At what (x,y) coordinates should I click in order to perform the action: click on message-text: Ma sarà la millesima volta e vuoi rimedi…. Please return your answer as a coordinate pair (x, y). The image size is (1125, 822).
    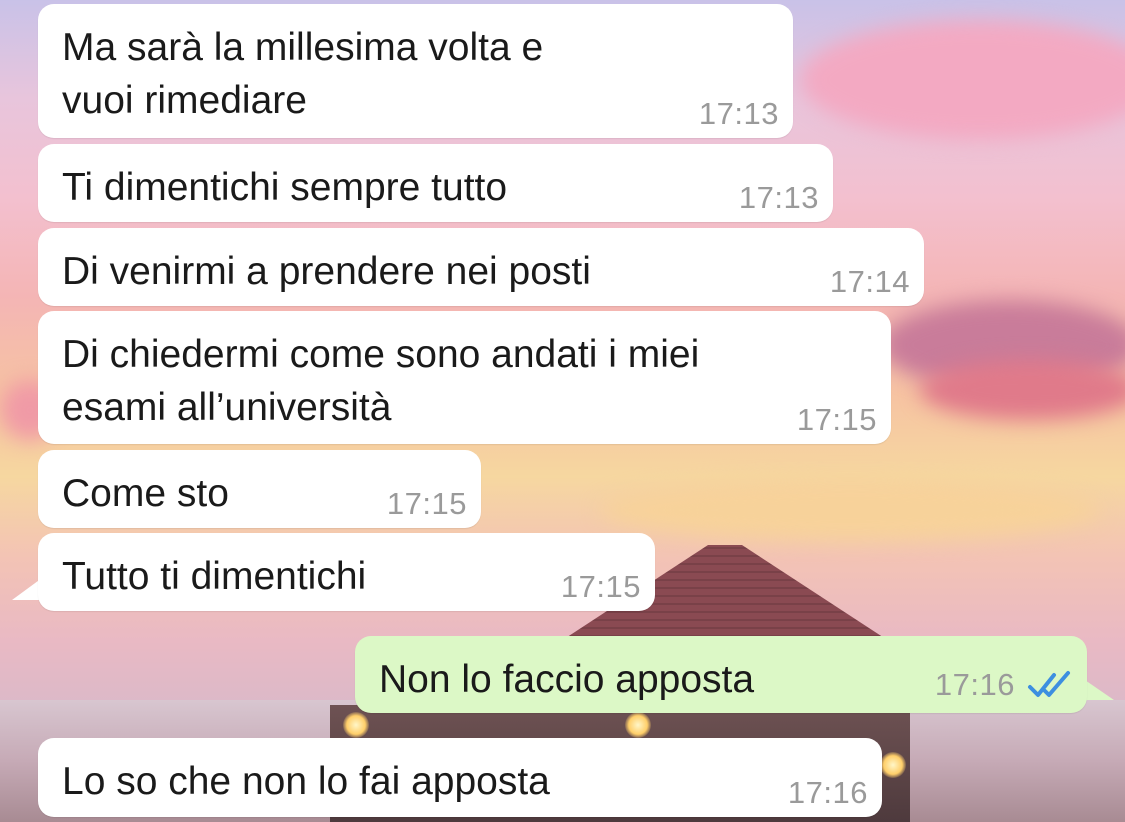
    Looking at the image, I should click on (303, 74).